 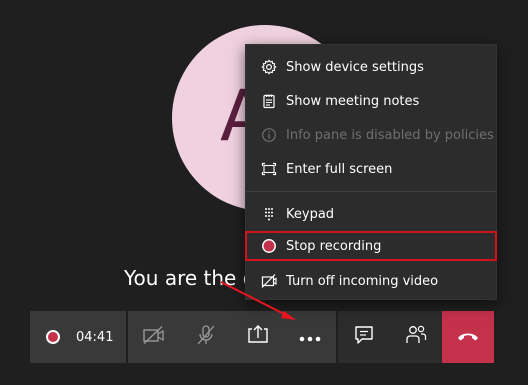 I want to click on menu-item-full-screen: Enter full screen, so click(x=371, y=169).